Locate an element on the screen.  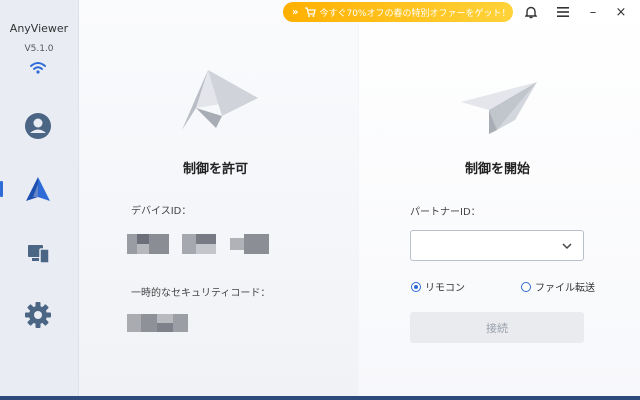
temp-code-value-pixelated is located at coordinates (157, 323).